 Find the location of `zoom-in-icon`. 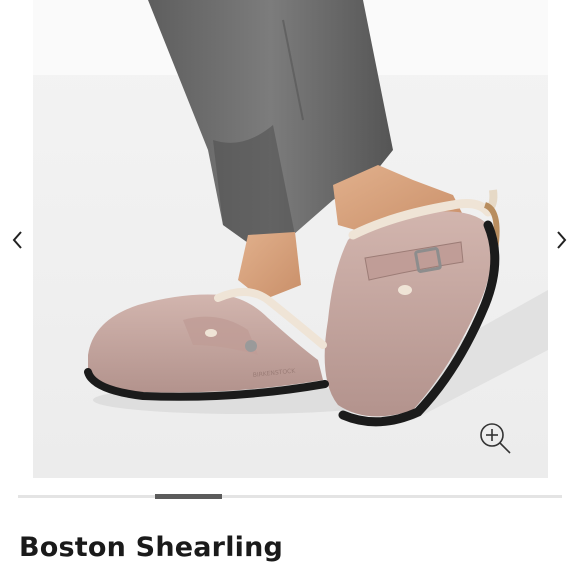

zoom-in-icon is located at coordinates (495, 438).